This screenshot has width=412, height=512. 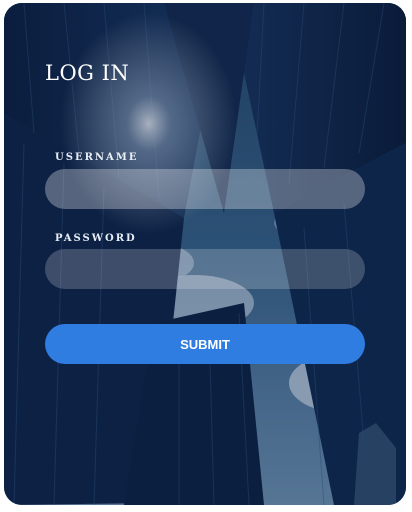 I want to click on submit-button: SUBMIT, so click(x=205, y=344).